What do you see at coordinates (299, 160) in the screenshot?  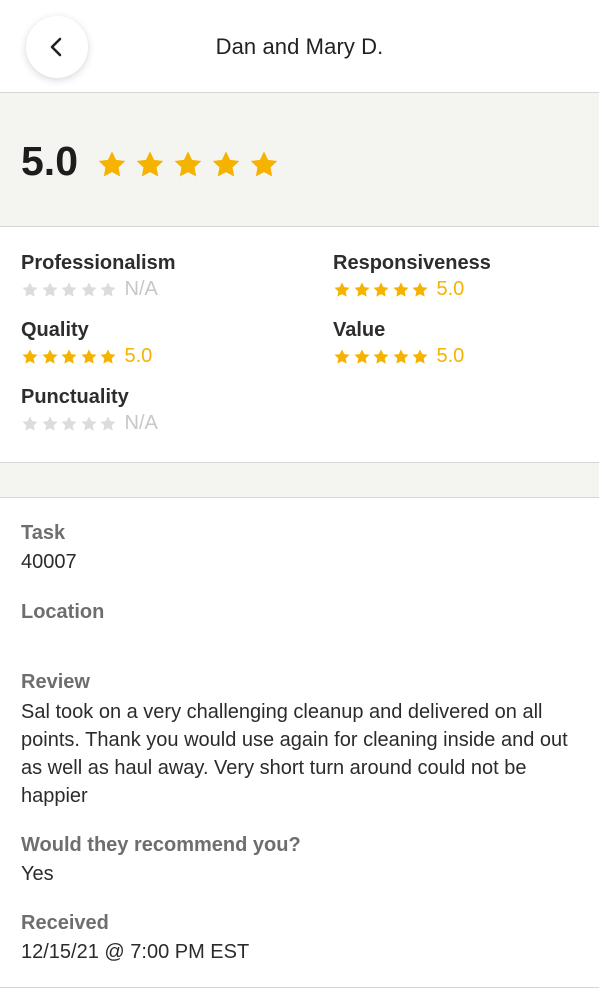 I see `rating-summary: 5.0` at bounding box center [299, 160].